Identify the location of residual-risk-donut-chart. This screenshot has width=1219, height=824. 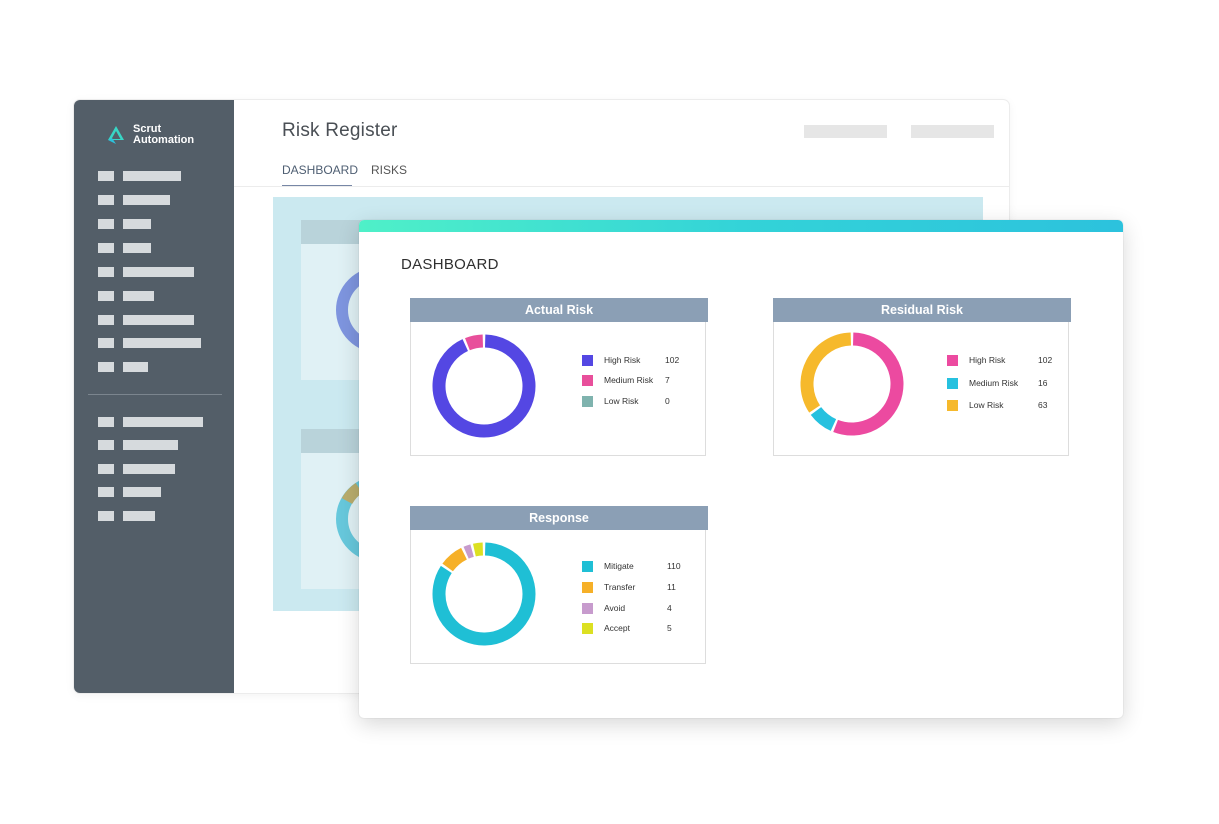
(852, 384).